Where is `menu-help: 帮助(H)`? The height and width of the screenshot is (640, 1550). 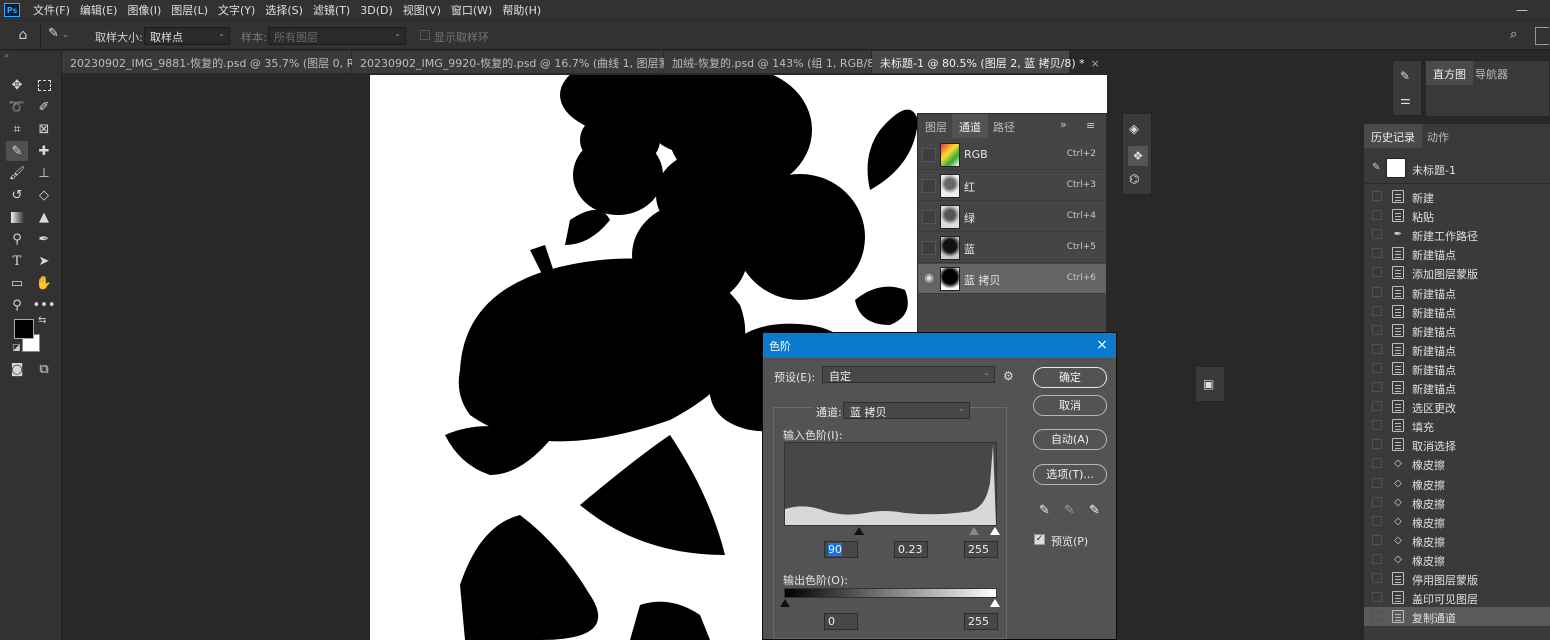
menu-help: 帮助(H) is located at coordinates (521, 10).